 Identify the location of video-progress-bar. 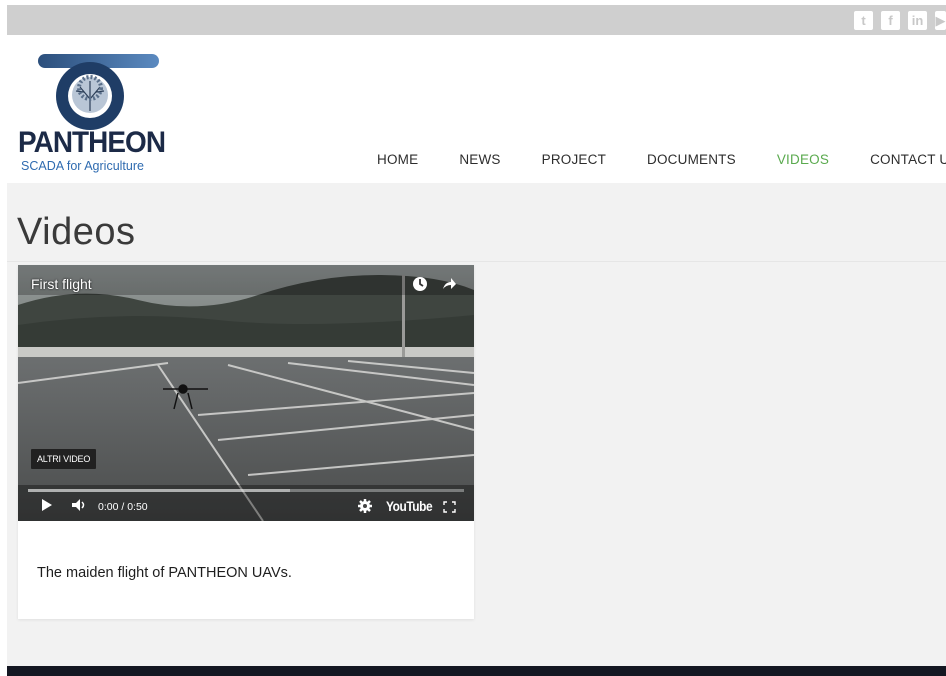
(246, 490).